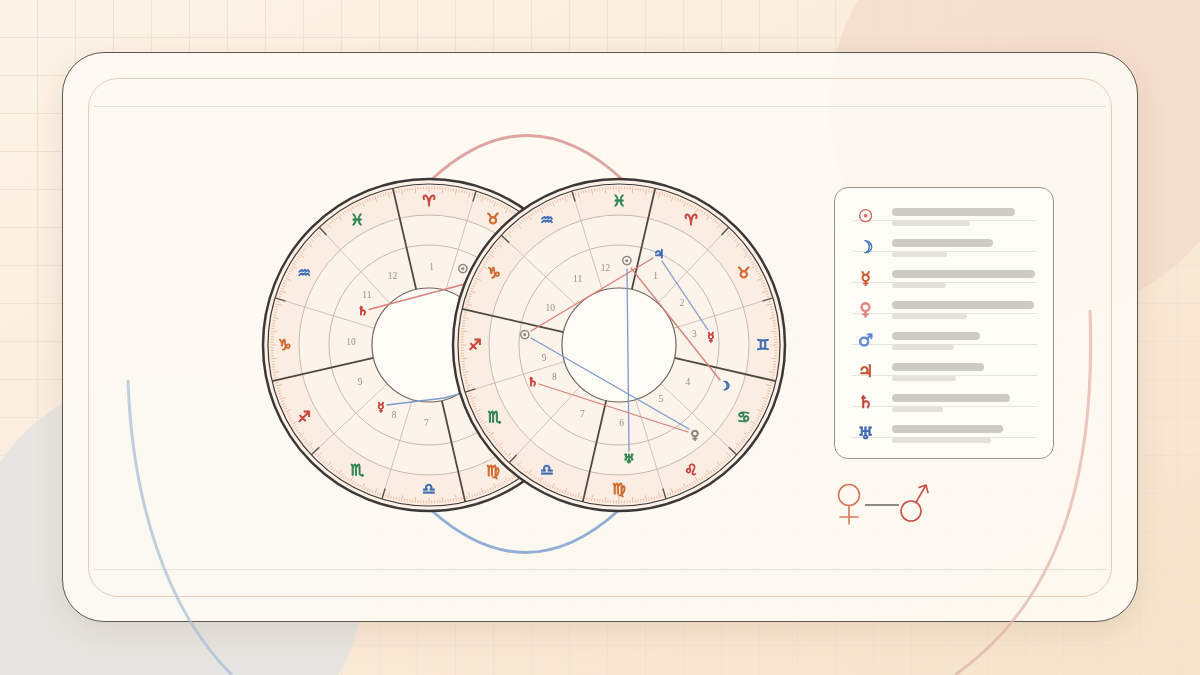  Describe the element at coordinates (849, 504) in the screenshot. I see `venus-symbol-icon` at that location.